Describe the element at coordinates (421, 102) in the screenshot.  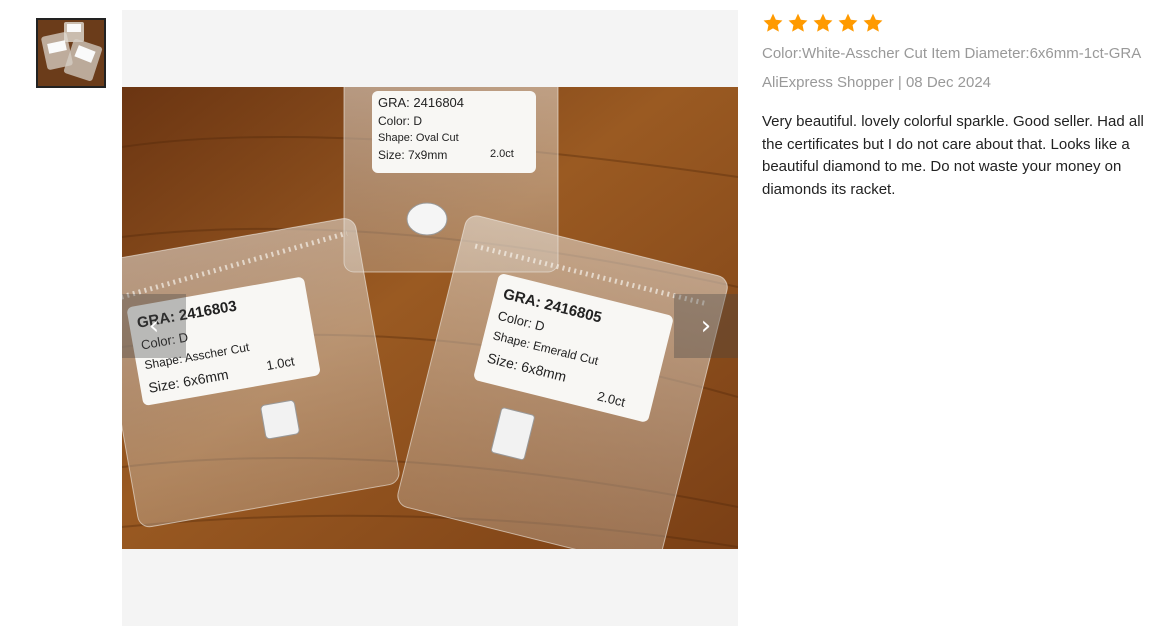
I see `card-oval-line1: GRA: 2416804` at that location.